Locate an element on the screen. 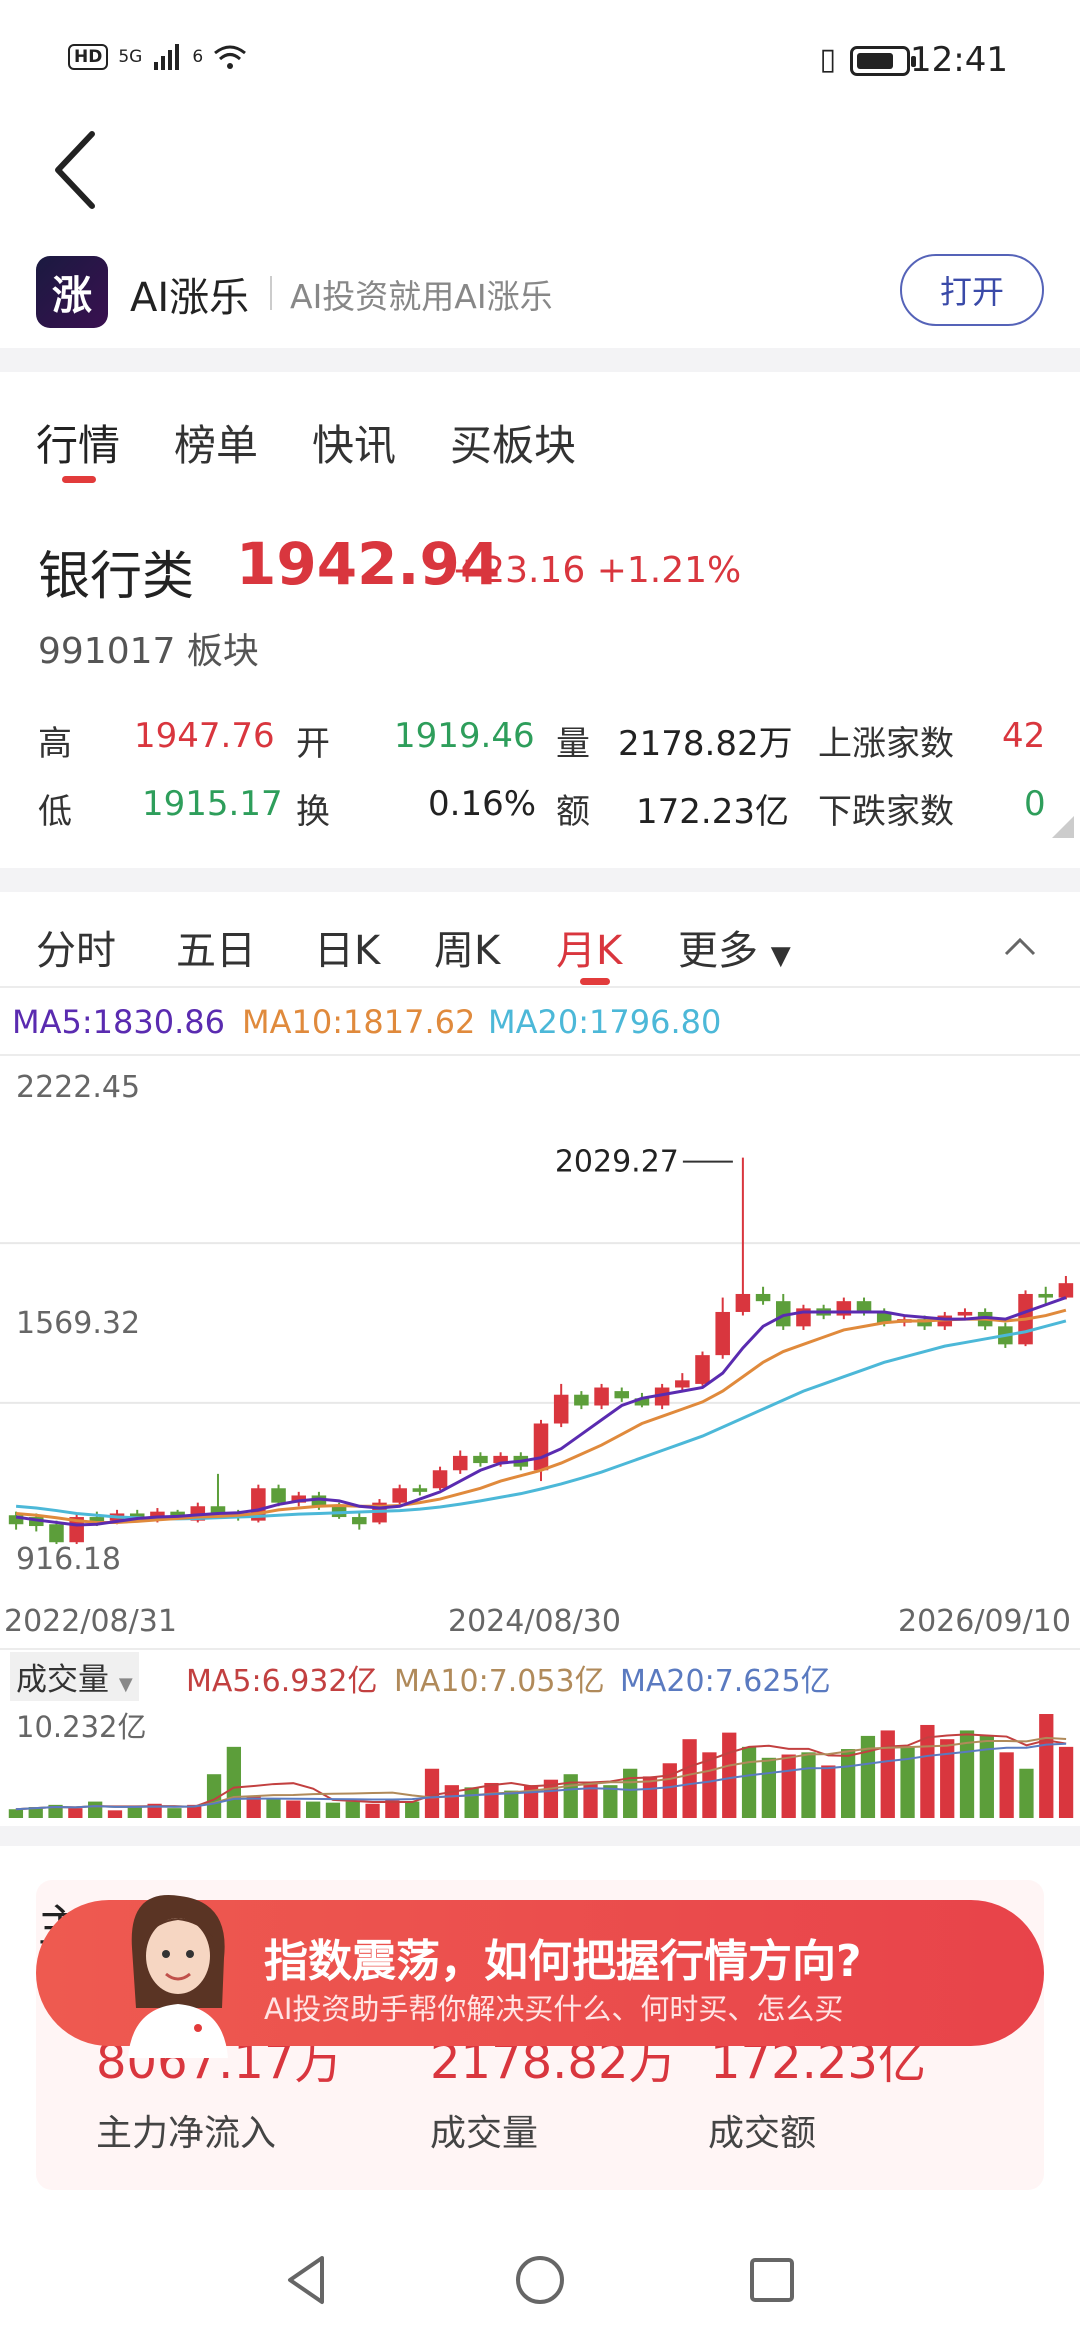 The image size is (1080, 2340). low-value: 1915.17 is located at coordinates (212, 804).